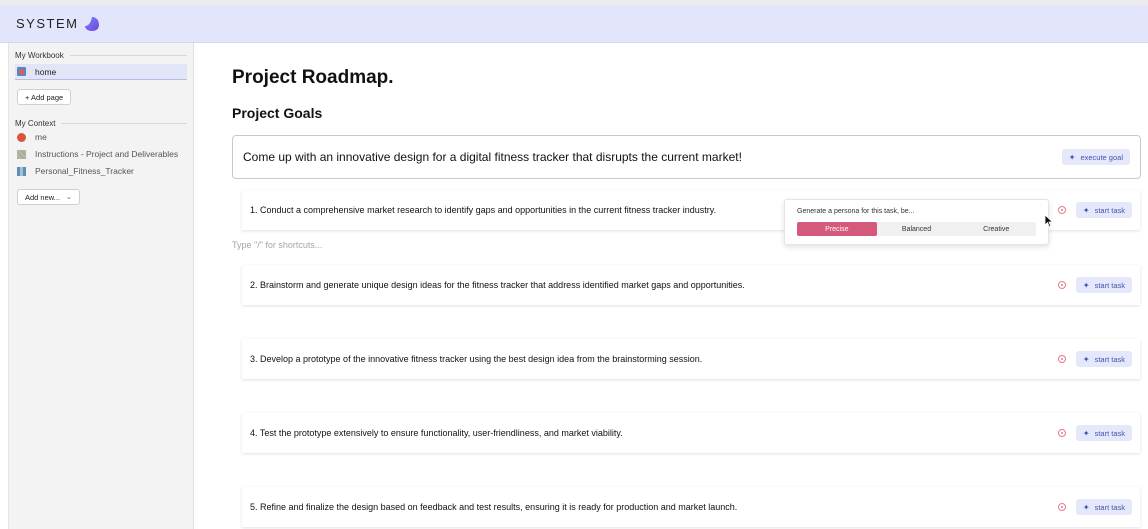 Image resolution: width=1148 pixels, height=529 pixels. What do you see at coordinates (101, 137) in the screenshot?
I see `context-item-me: me` at bounding box center [101, 137].